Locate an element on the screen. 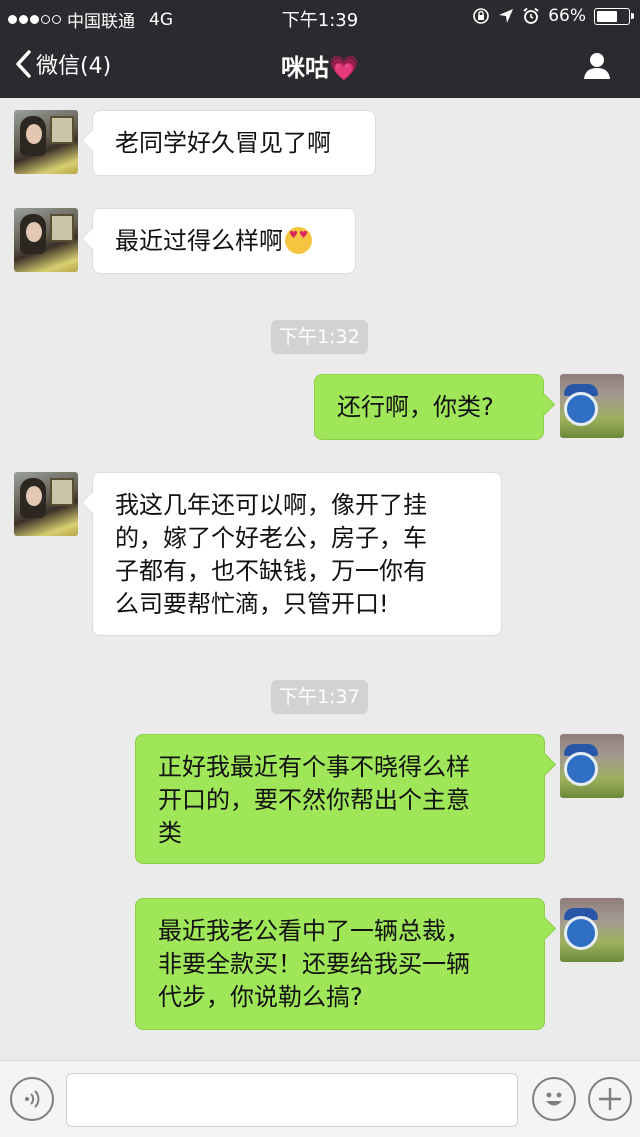 This screenshot has width=640, height=1137. message-line: 非要全款买！还要给我买一辆 is located at coordinates (314, 964).